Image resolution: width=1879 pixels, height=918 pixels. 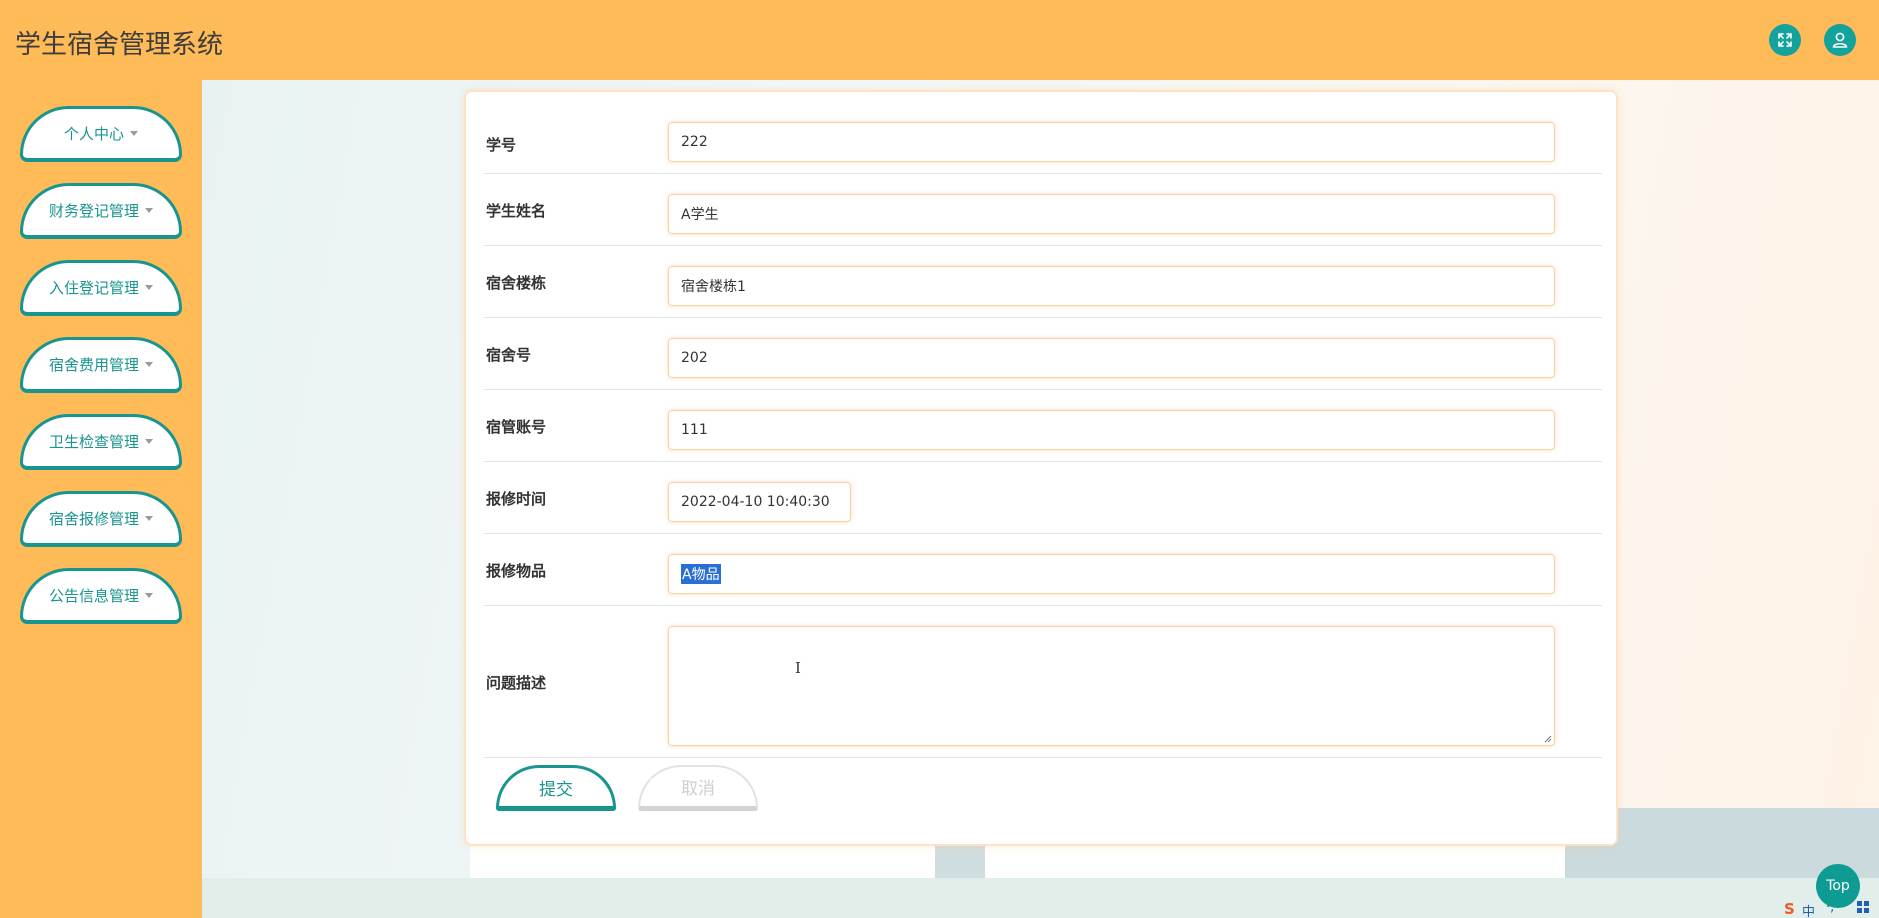 What do you see at coordinates (1863, 907) in the screenshot?
I see `keyboard-icon` at bounding box center [1863, 907].